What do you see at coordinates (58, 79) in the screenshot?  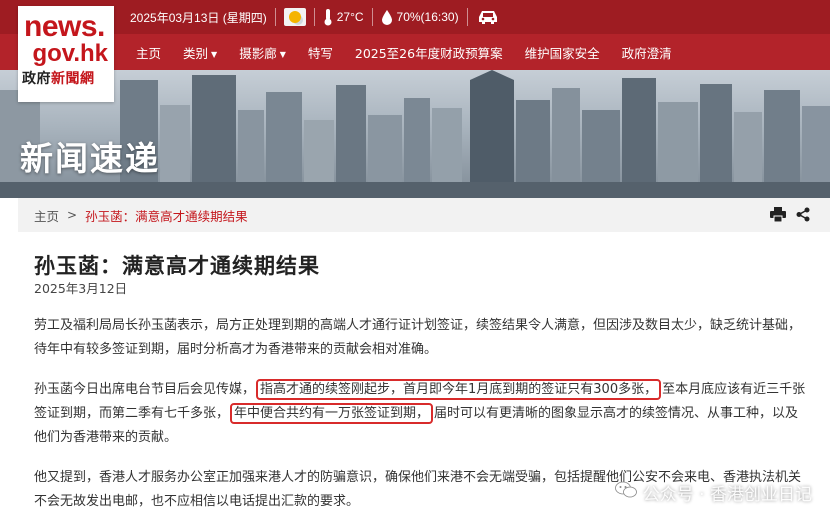 I see `logo-chinese-text: 政府新聞網` at bounding box center [58, 79].